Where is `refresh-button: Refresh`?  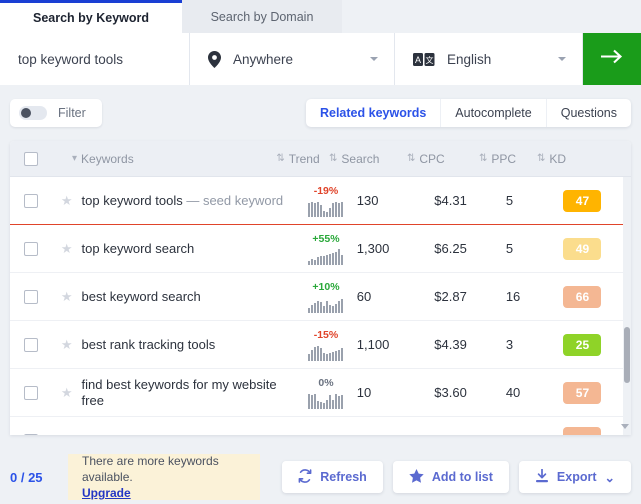
refresh-button: Refresh is located at coordinates (332, 477).